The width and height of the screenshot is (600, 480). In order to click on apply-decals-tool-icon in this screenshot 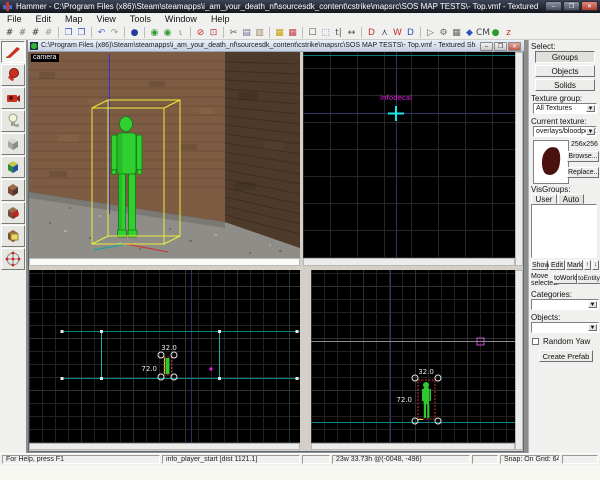, I will do `click(13, 213)`.